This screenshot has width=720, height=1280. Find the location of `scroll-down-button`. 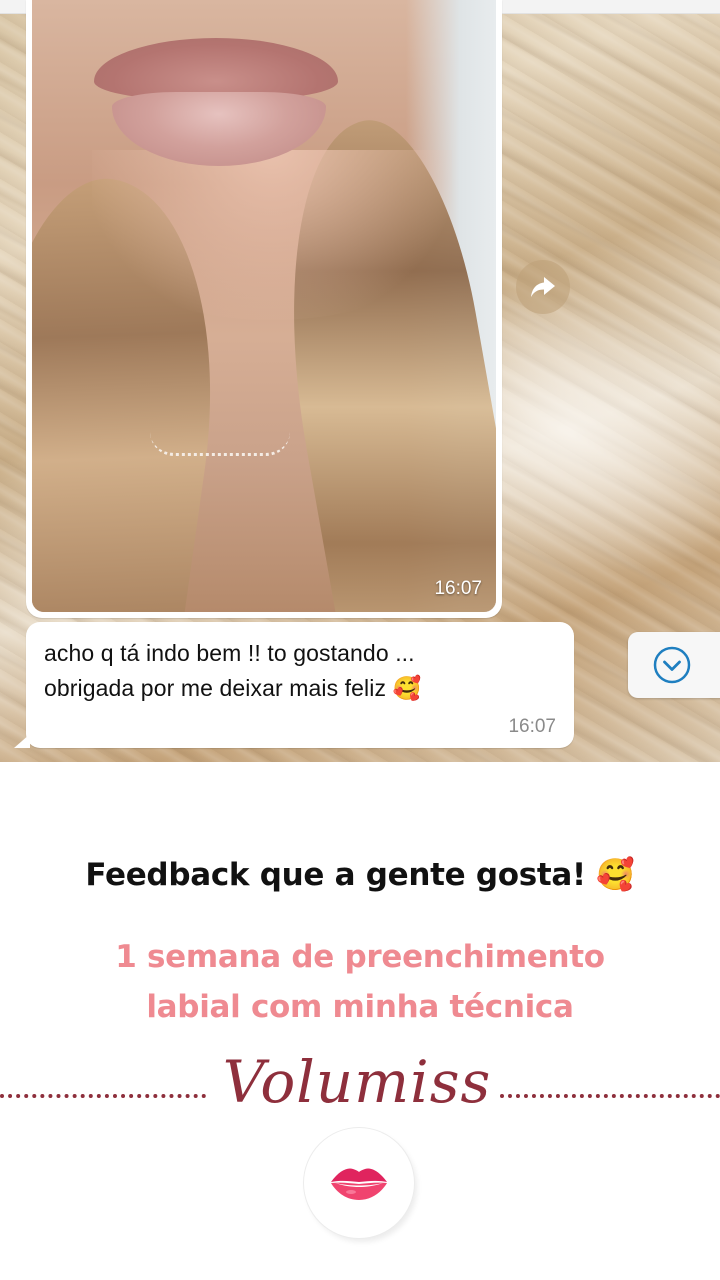

scroll-down-button is located at coordinates (674, 665).